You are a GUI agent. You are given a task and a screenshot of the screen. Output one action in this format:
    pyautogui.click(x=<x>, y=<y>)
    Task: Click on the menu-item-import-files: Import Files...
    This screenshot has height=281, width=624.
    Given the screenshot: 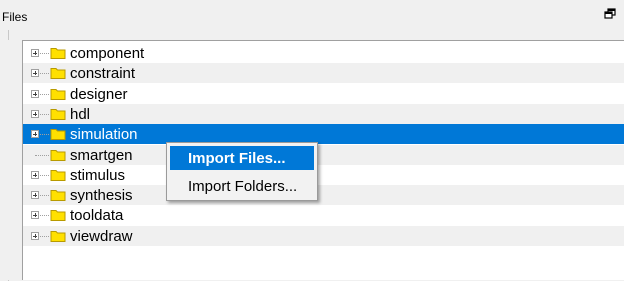 What is the action you would take?
    pyautogui.click(x=242, y=158)
    